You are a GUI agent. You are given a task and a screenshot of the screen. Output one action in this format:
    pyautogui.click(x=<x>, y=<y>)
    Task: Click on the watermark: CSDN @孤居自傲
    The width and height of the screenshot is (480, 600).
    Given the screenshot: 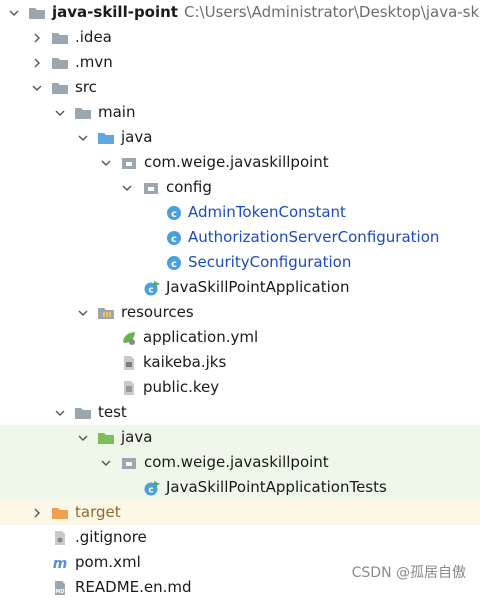 What is the action you would take?
    pyautogui.click(x=408, y=573)
    